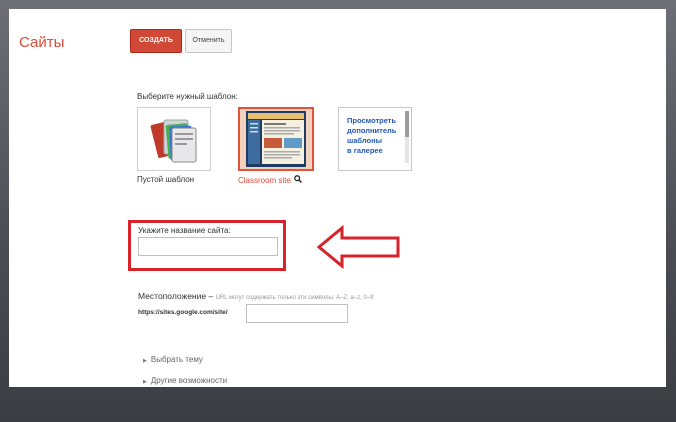 The width and height of the screenshot is (676, 422). What do you see at coordinates (358, 247) in the screenshot?
I see `left-arrow-annotation` at bounding box center [358, 247].